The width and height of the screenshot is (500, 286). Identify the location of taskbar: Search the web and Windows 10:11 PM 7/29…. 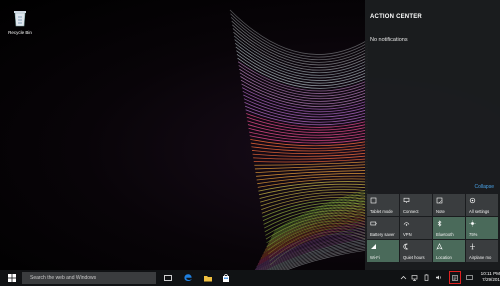
(250, 278).